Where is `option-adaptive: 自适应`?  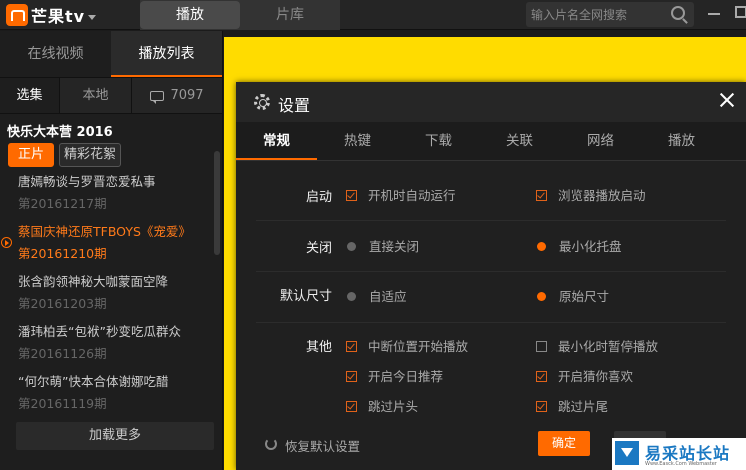 option-adaptive: 自适应 is located at coordinates (376, 297).